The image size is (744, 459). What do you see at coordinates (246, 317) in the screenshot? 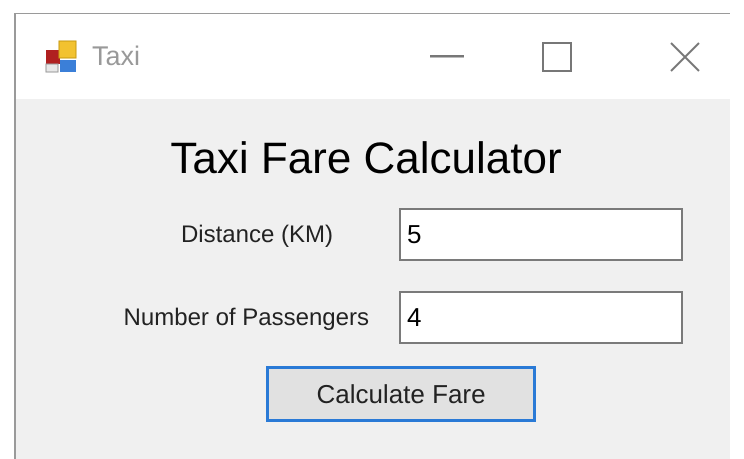
I see `field-label: Number of Passengers` at bounding box center [246, 317].